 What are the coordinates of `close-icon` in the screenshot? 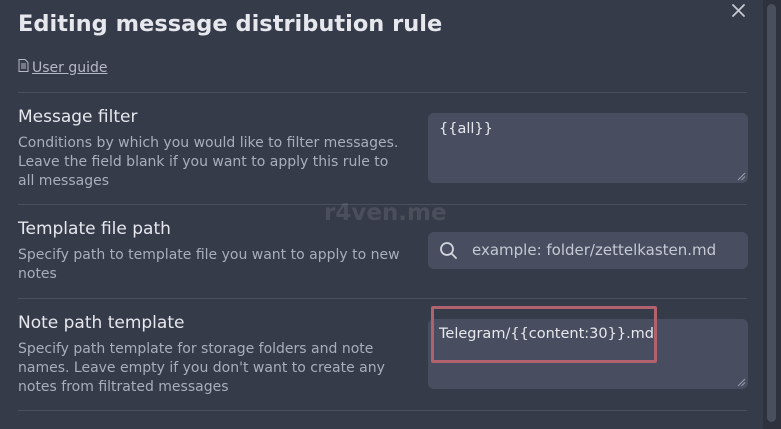 It's located at (738, 10).